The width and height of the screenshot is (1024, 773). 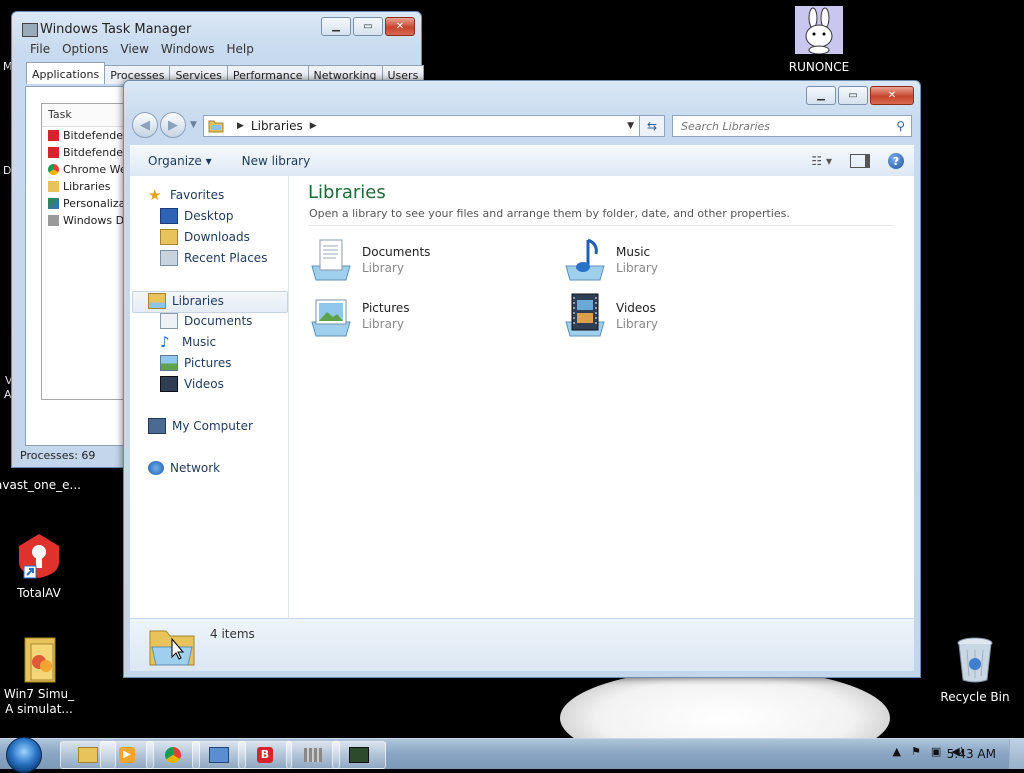 What do you see at coordinates (896, 161) in the screenshot?
I see `help-icon: ?` at bounding box center [896, 161].